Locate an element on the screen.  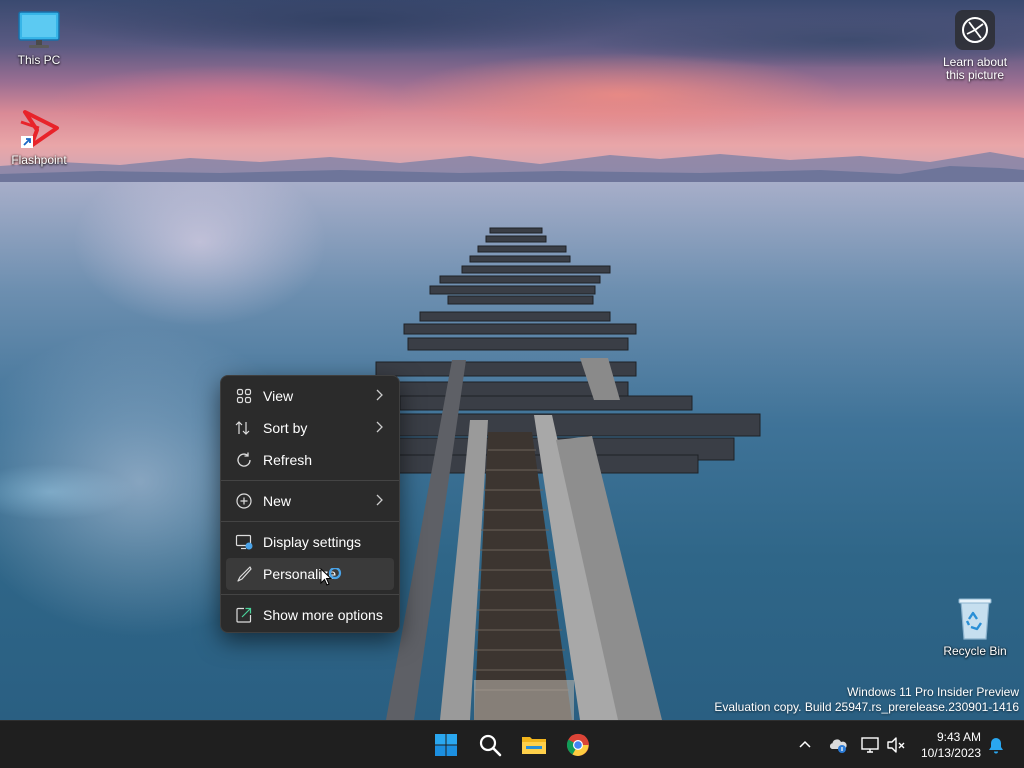
menu-item-refresh: Refresh is located at coordinates (310, 460).